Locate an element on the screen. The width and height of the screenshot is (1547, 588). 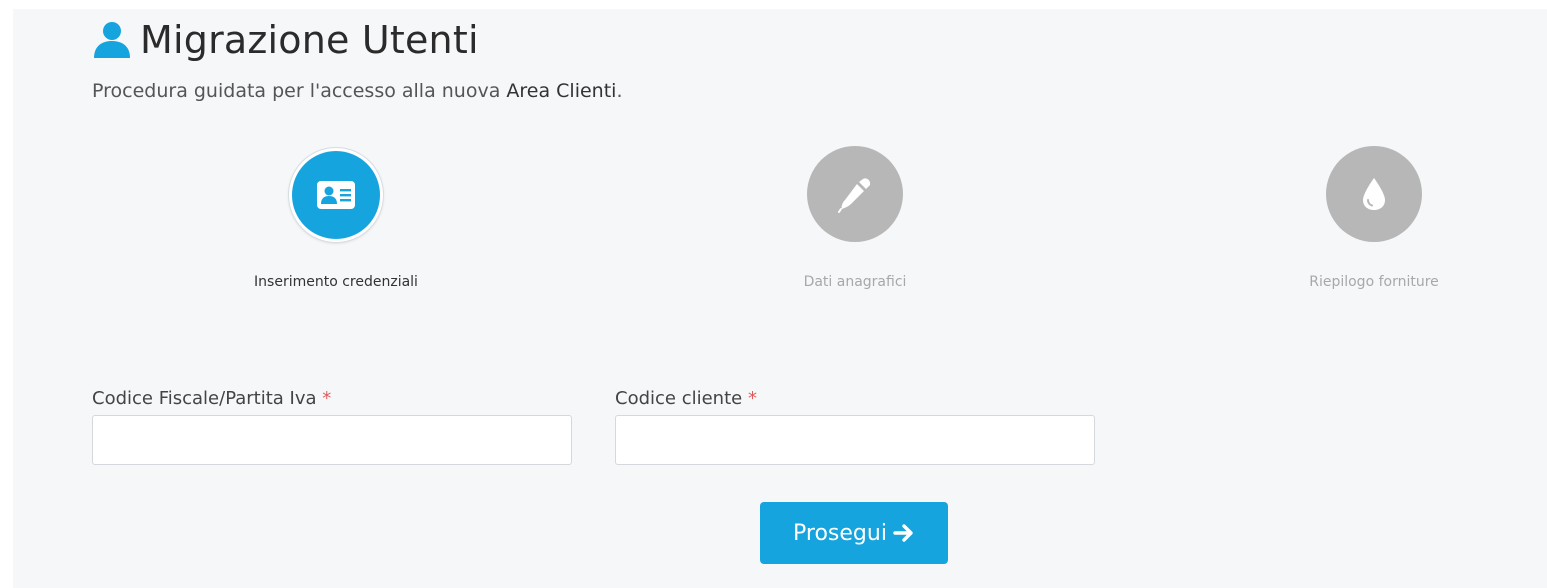
customer-code-label: Codice cliente * is located at coordinates (686, 398).